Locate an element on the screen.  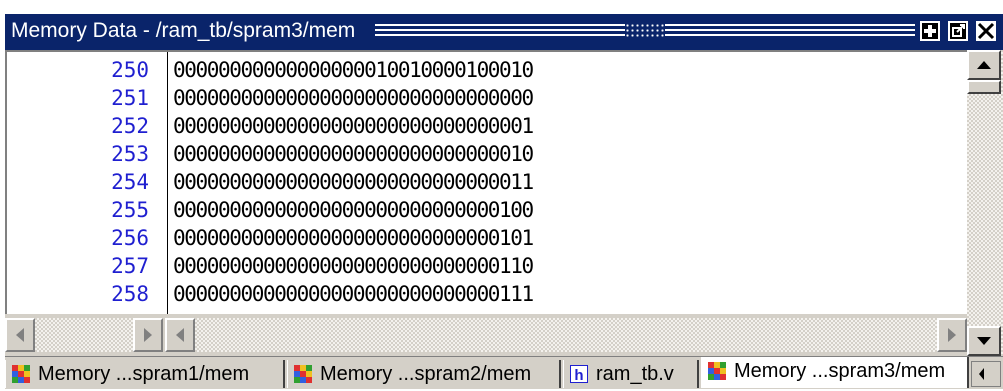
memory-value: 00000000000000000010010000100010 is located at coordinates (353, 70).